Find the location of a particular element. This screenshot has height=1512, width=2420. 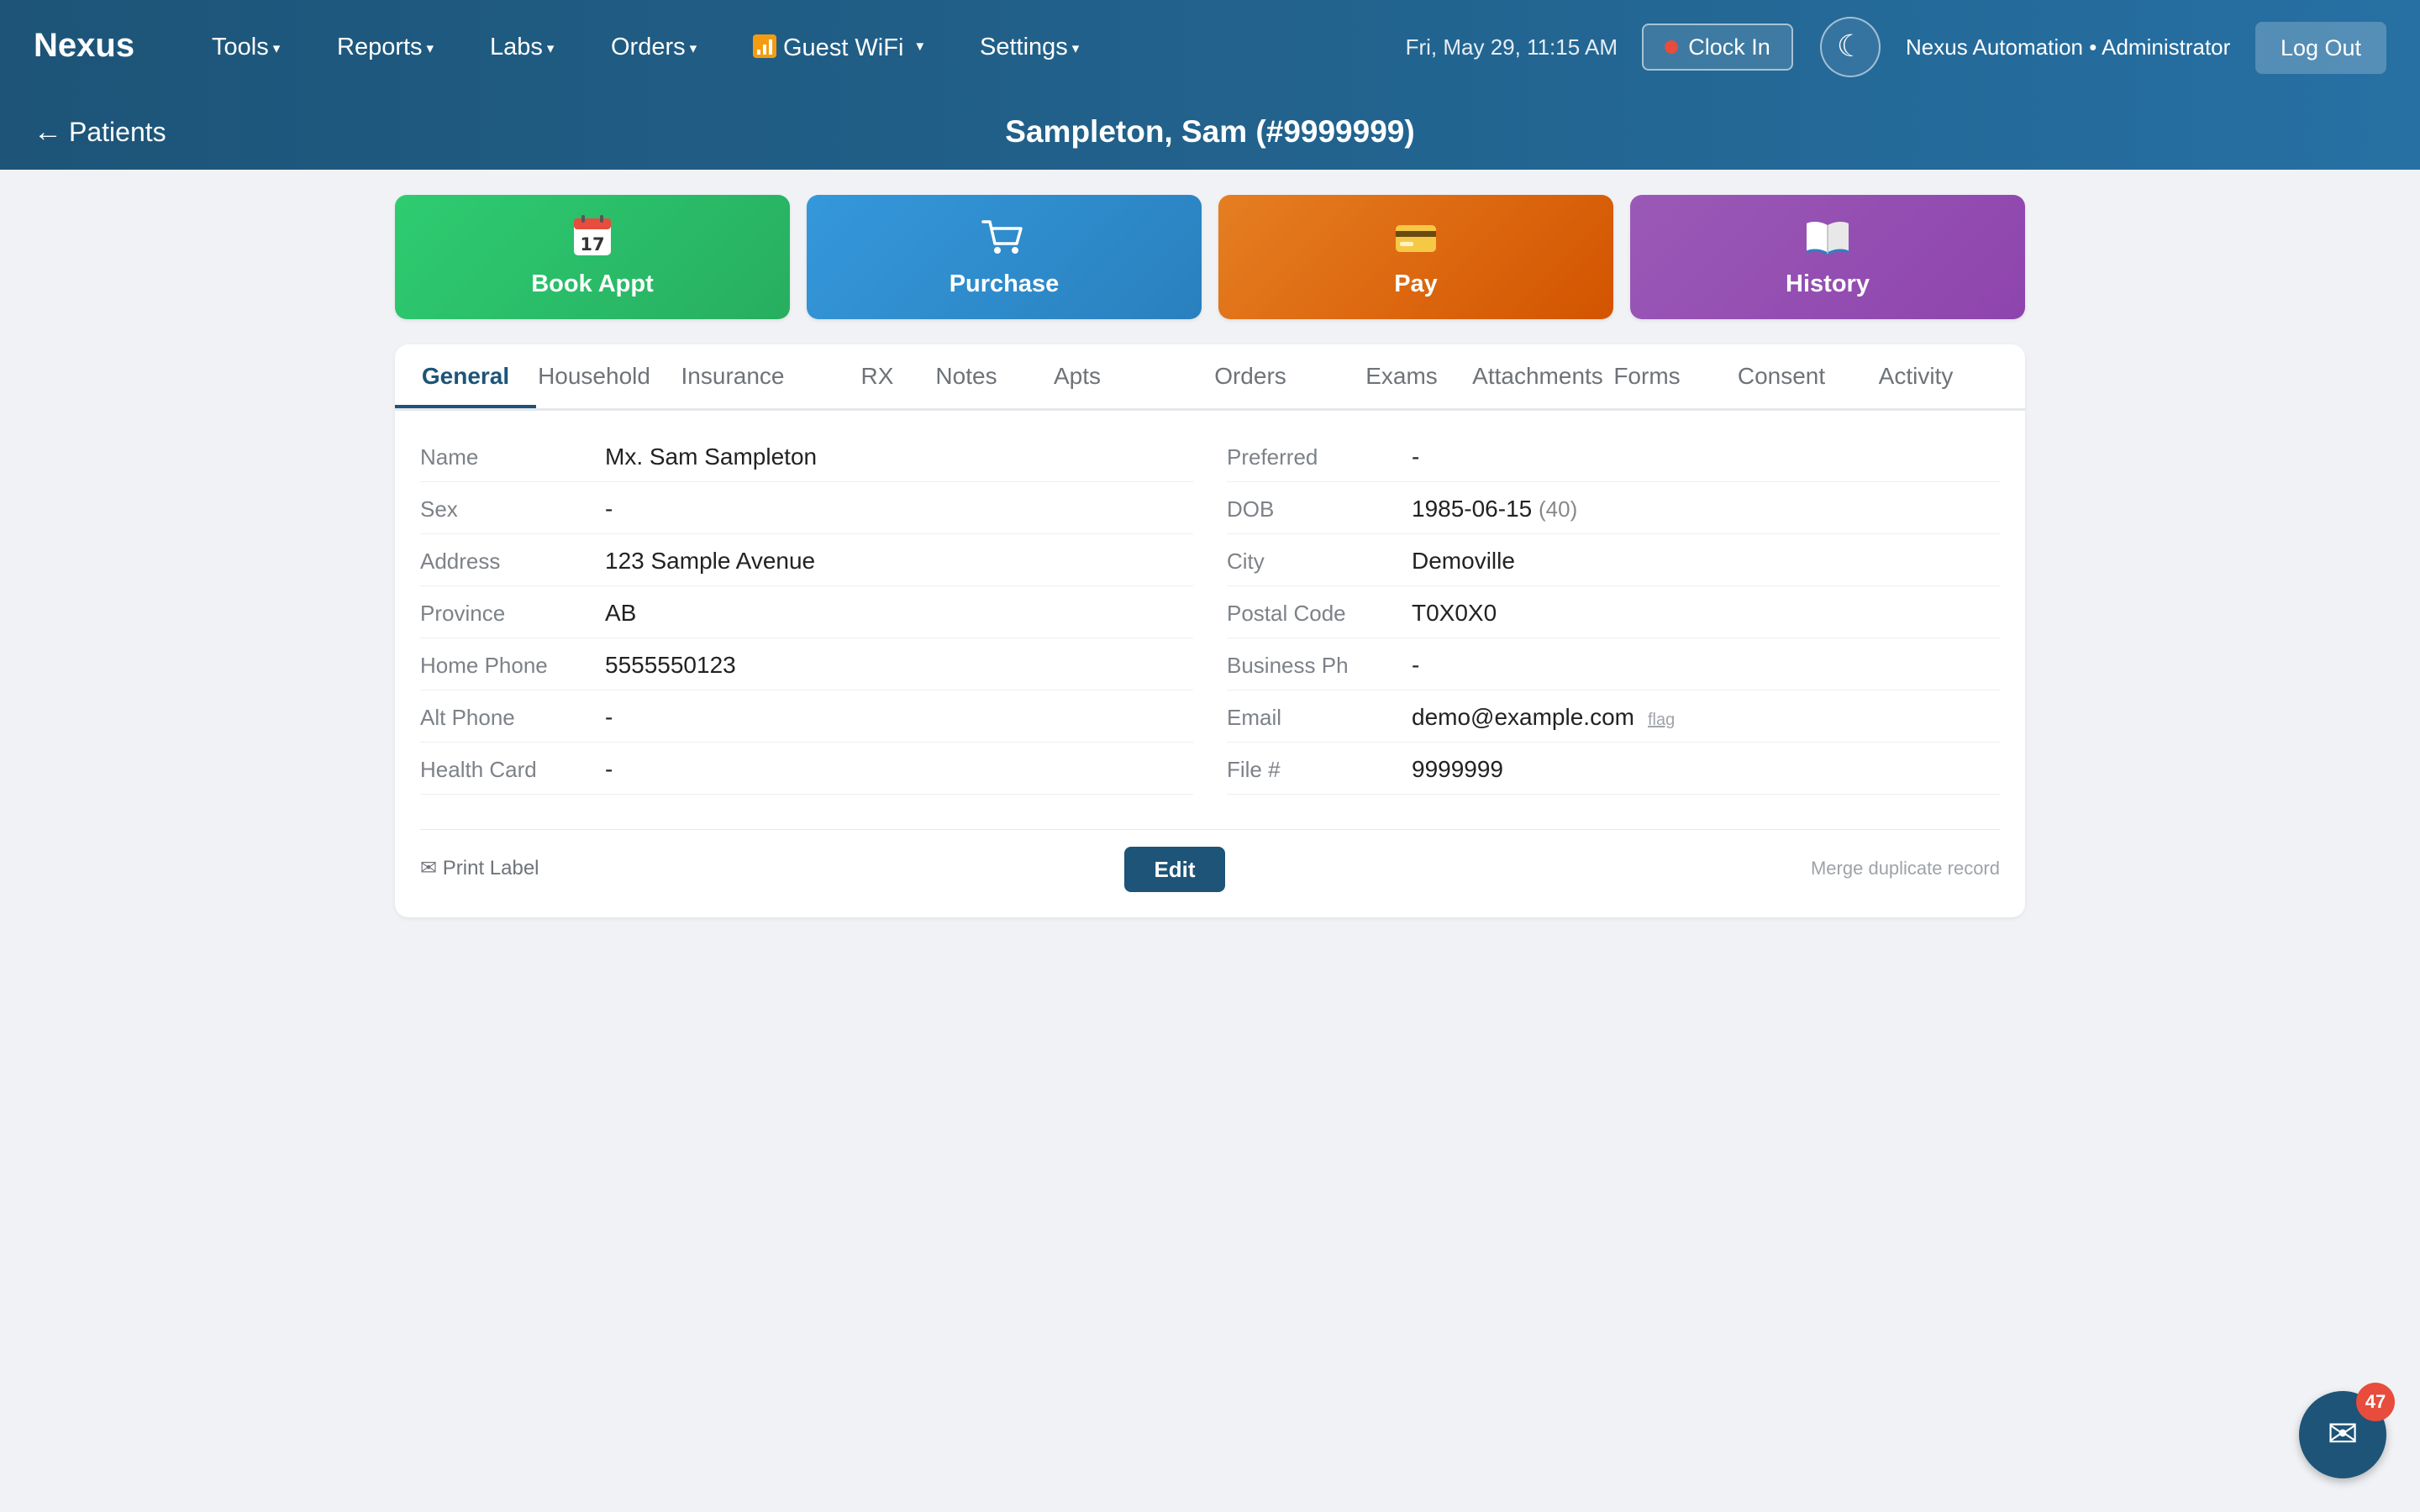

field-value: 9999999 is located at coordinates (1458, 769).